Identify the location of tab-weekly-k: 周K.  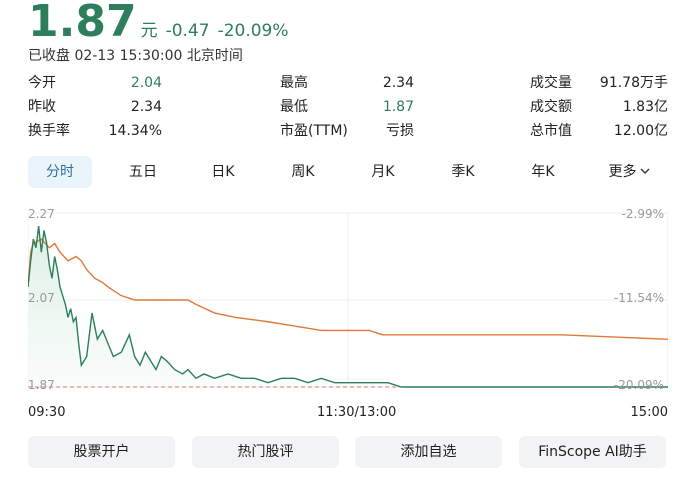
(303, 172).